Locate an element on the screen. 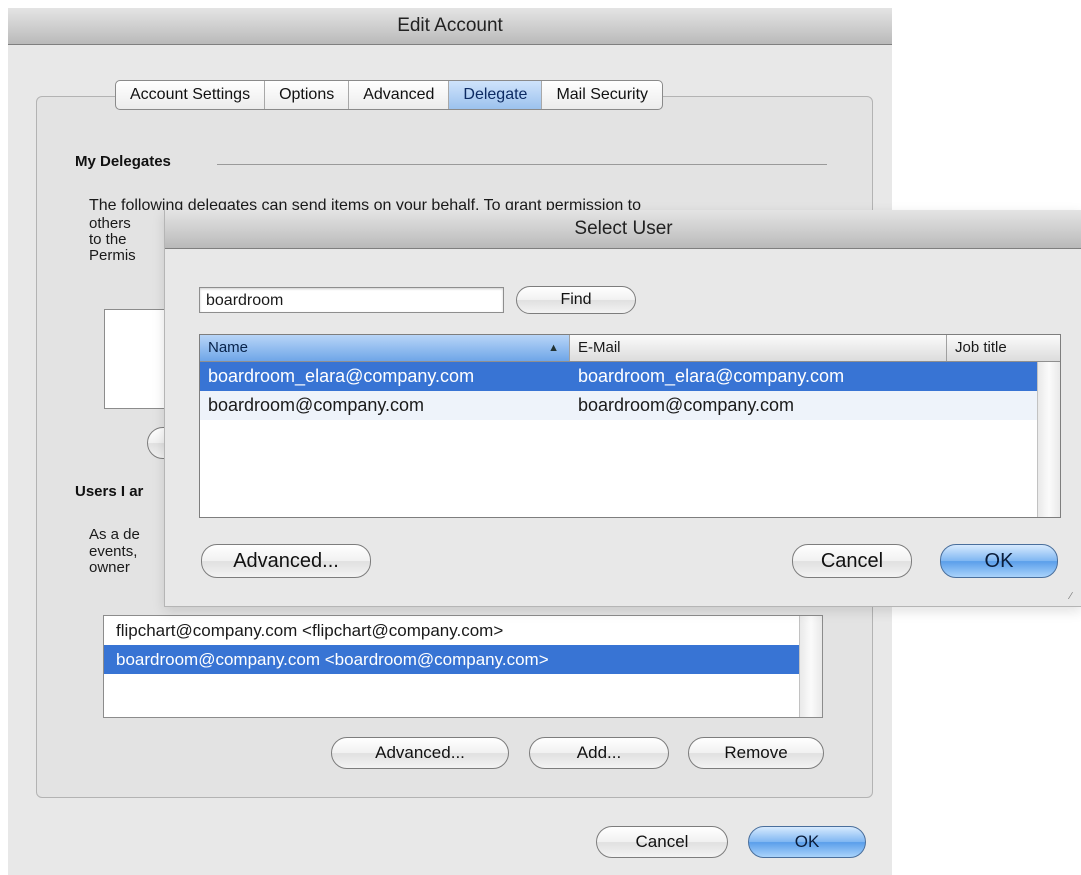 Image resolution: width=1081 pixels, height=875 pixels. tab-delegate: Delegate is located at coordinates (495, 95).